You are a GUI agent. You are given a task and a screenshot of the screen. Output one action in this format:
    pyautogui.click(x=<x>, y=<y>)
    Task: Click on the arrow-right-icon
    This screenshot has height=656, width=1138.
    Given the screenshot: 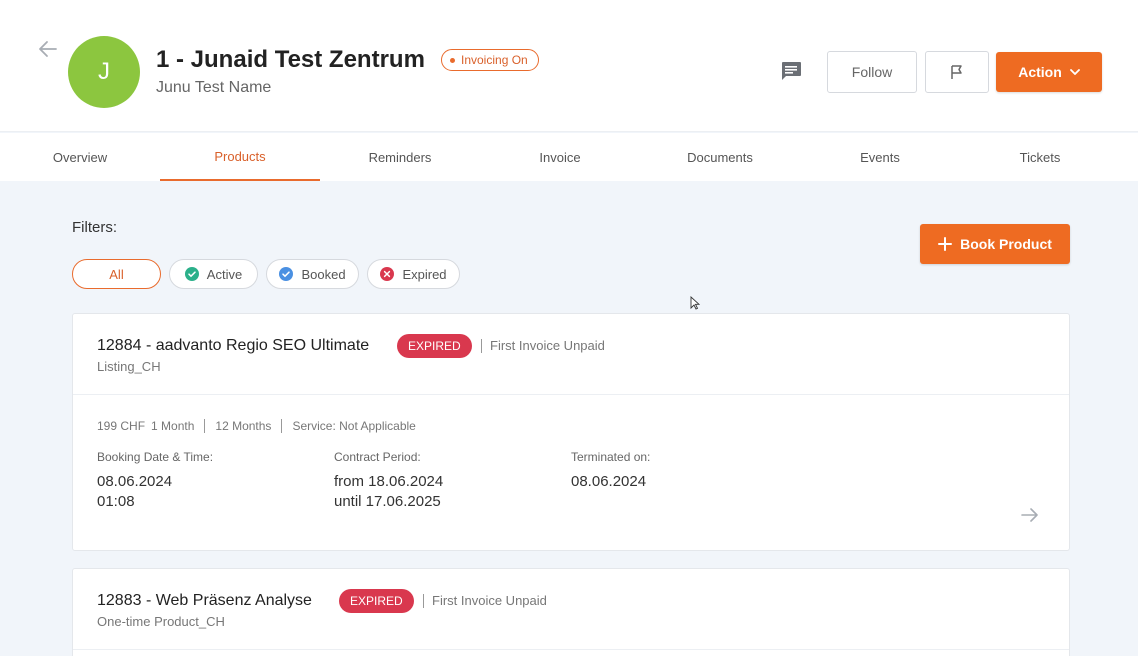 What is the action you would take?
    pyautogui.click(x=1030, y=515)
    